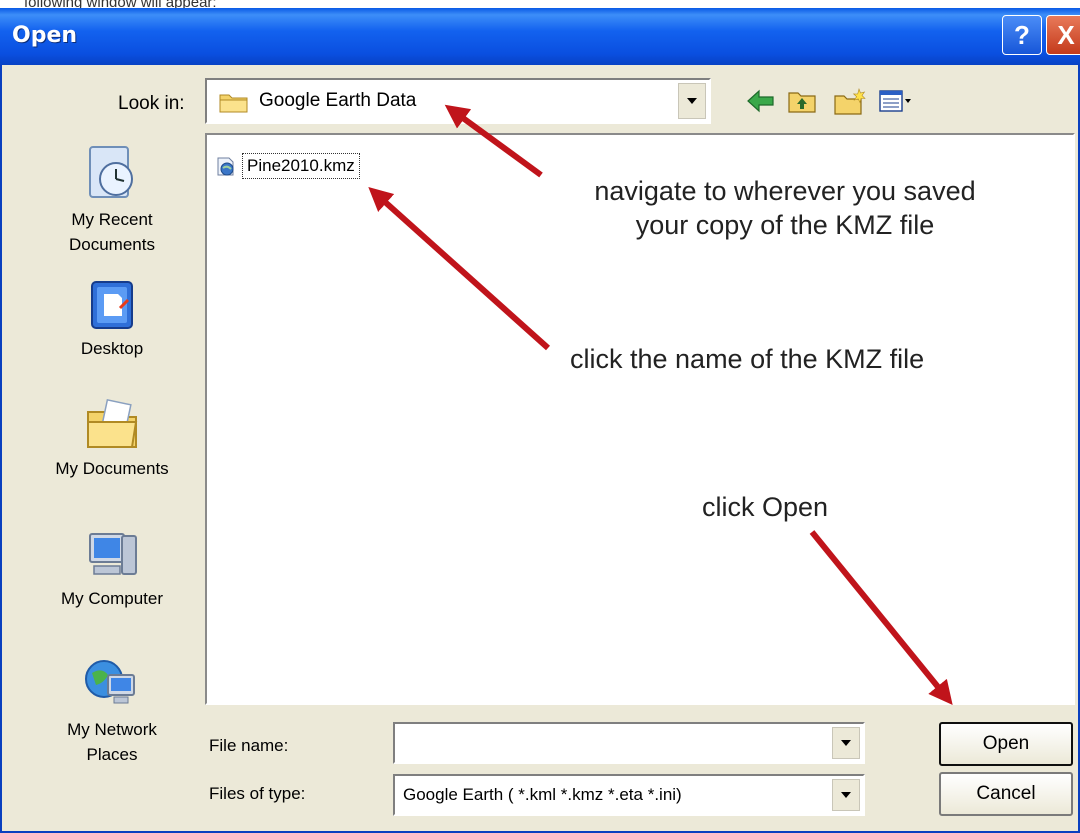 The height and width of the screenshot is (833, 1080). I want to click on place-my-computer: My Computer, so click(112, 569).